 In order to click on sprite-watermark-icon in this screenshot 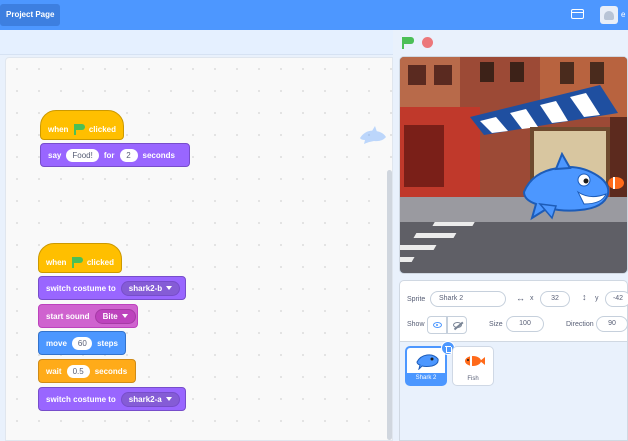, I will do `click(373, 135)`.